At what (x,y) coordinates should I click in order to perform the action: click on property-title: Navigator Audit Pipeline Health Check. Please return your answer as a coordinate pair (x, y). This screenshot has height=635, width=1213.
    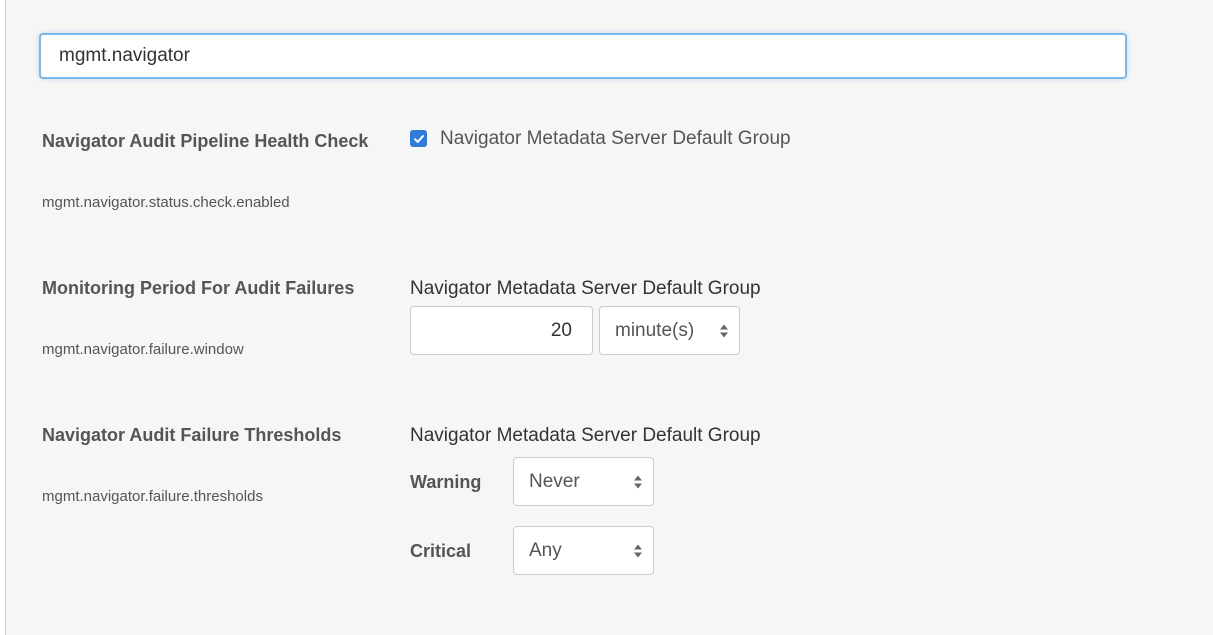
    Looking at the image, I should click on (205, 141).